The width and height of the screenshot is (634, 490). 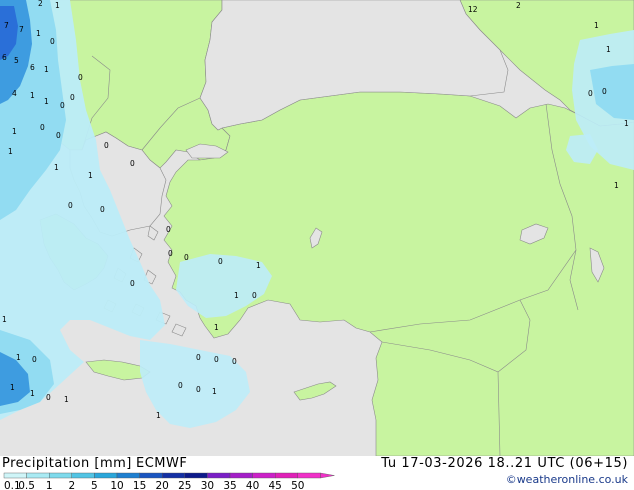 What do you see at coordinates (567, 479) in the screenshot?
I see `site-credit-link: ©weatheronline.co.uk` at bounding box center [567, 479].